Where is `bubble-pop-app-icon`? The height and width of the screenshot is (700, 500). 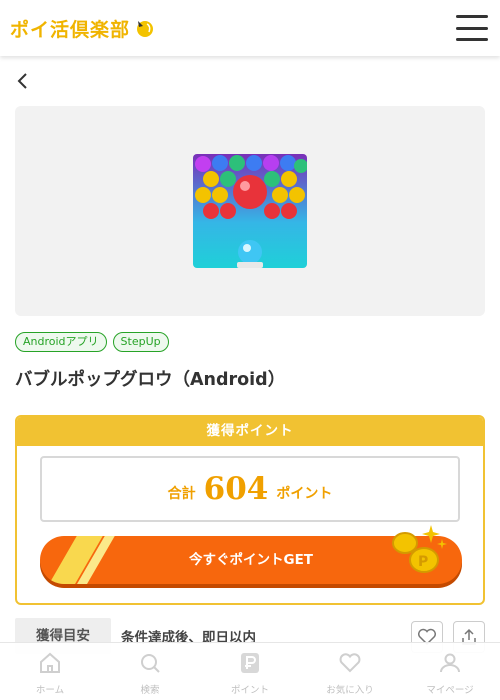
bubble-pop-app-icon is located at coordinates (250, 211).